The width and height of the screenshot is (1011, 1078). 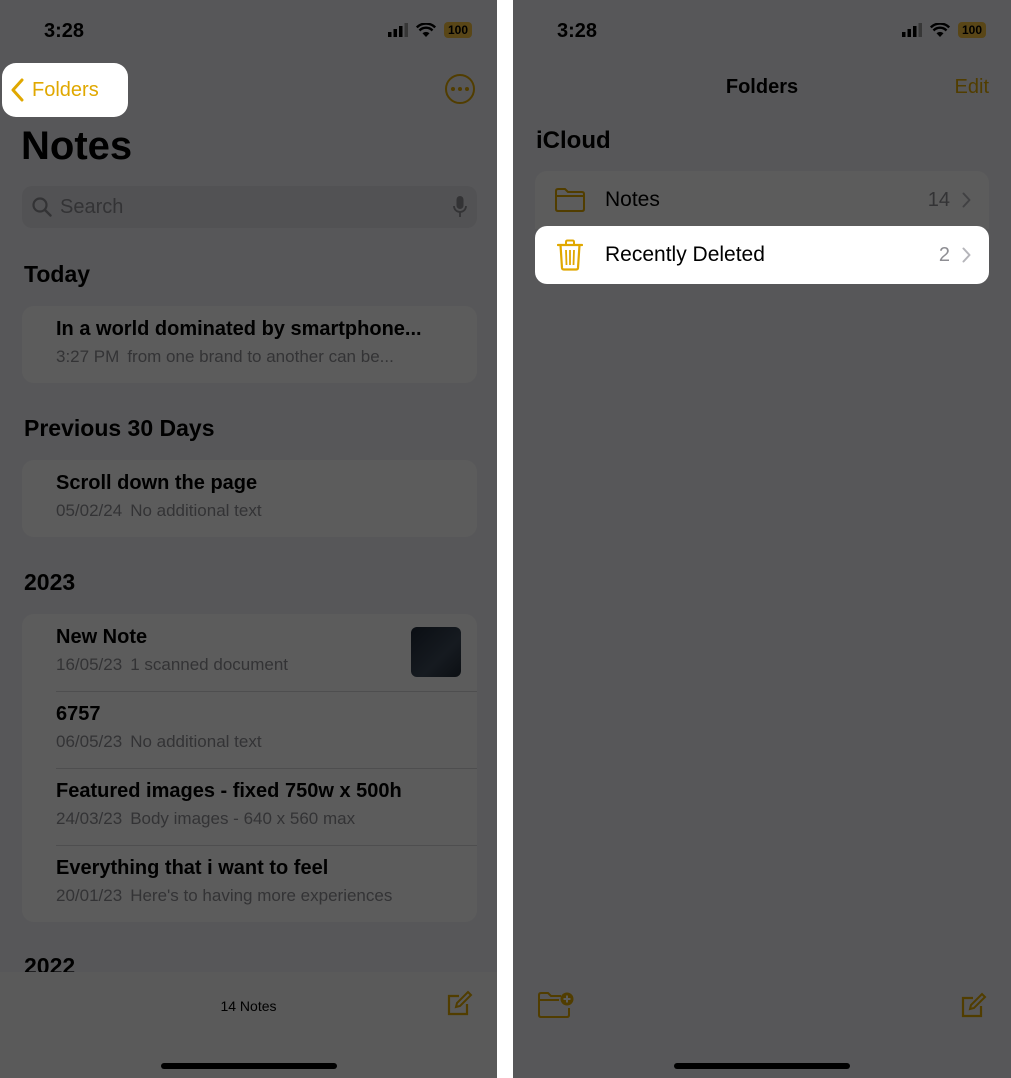 I want to click on note-date: 16/05/23, so click(x=89, y=664).